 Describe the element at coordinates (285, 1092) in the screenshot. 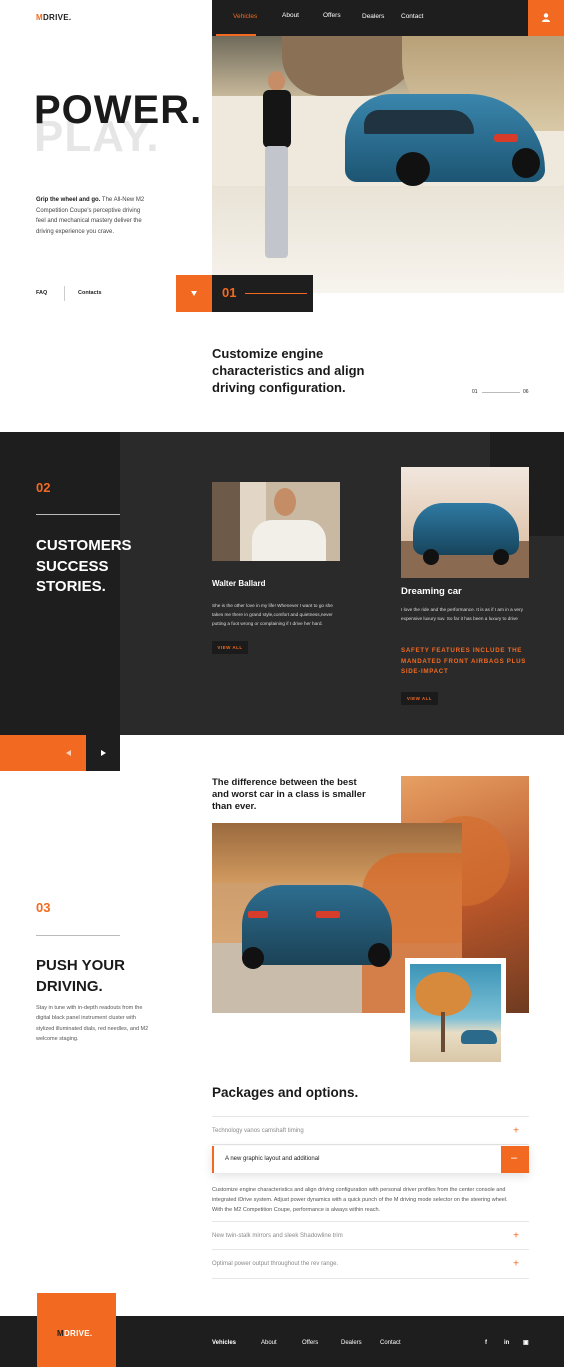

I see `packages-heading: Packages and options.` at that location.